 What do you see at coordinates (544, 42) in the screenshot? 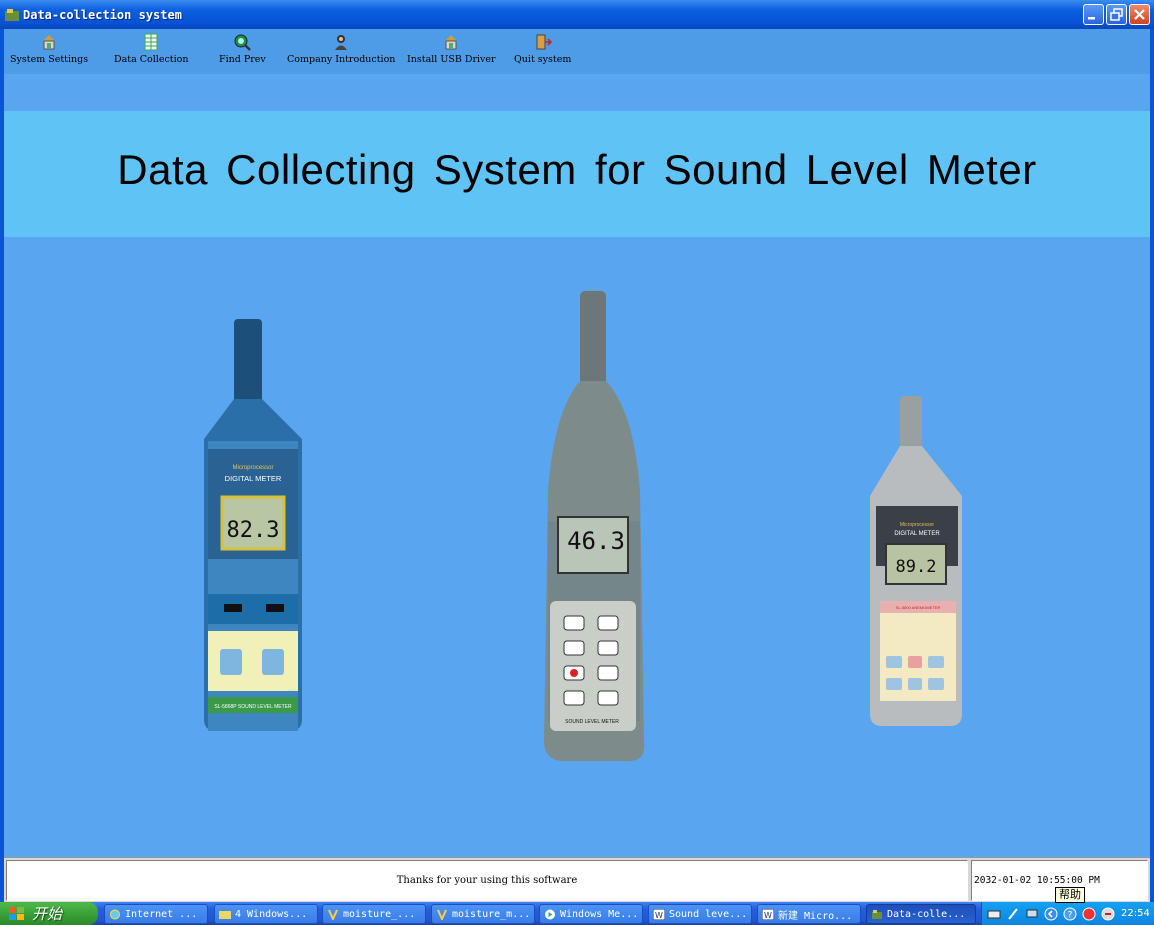
I see `exit-door-icon` at bounding box center [544, 42].